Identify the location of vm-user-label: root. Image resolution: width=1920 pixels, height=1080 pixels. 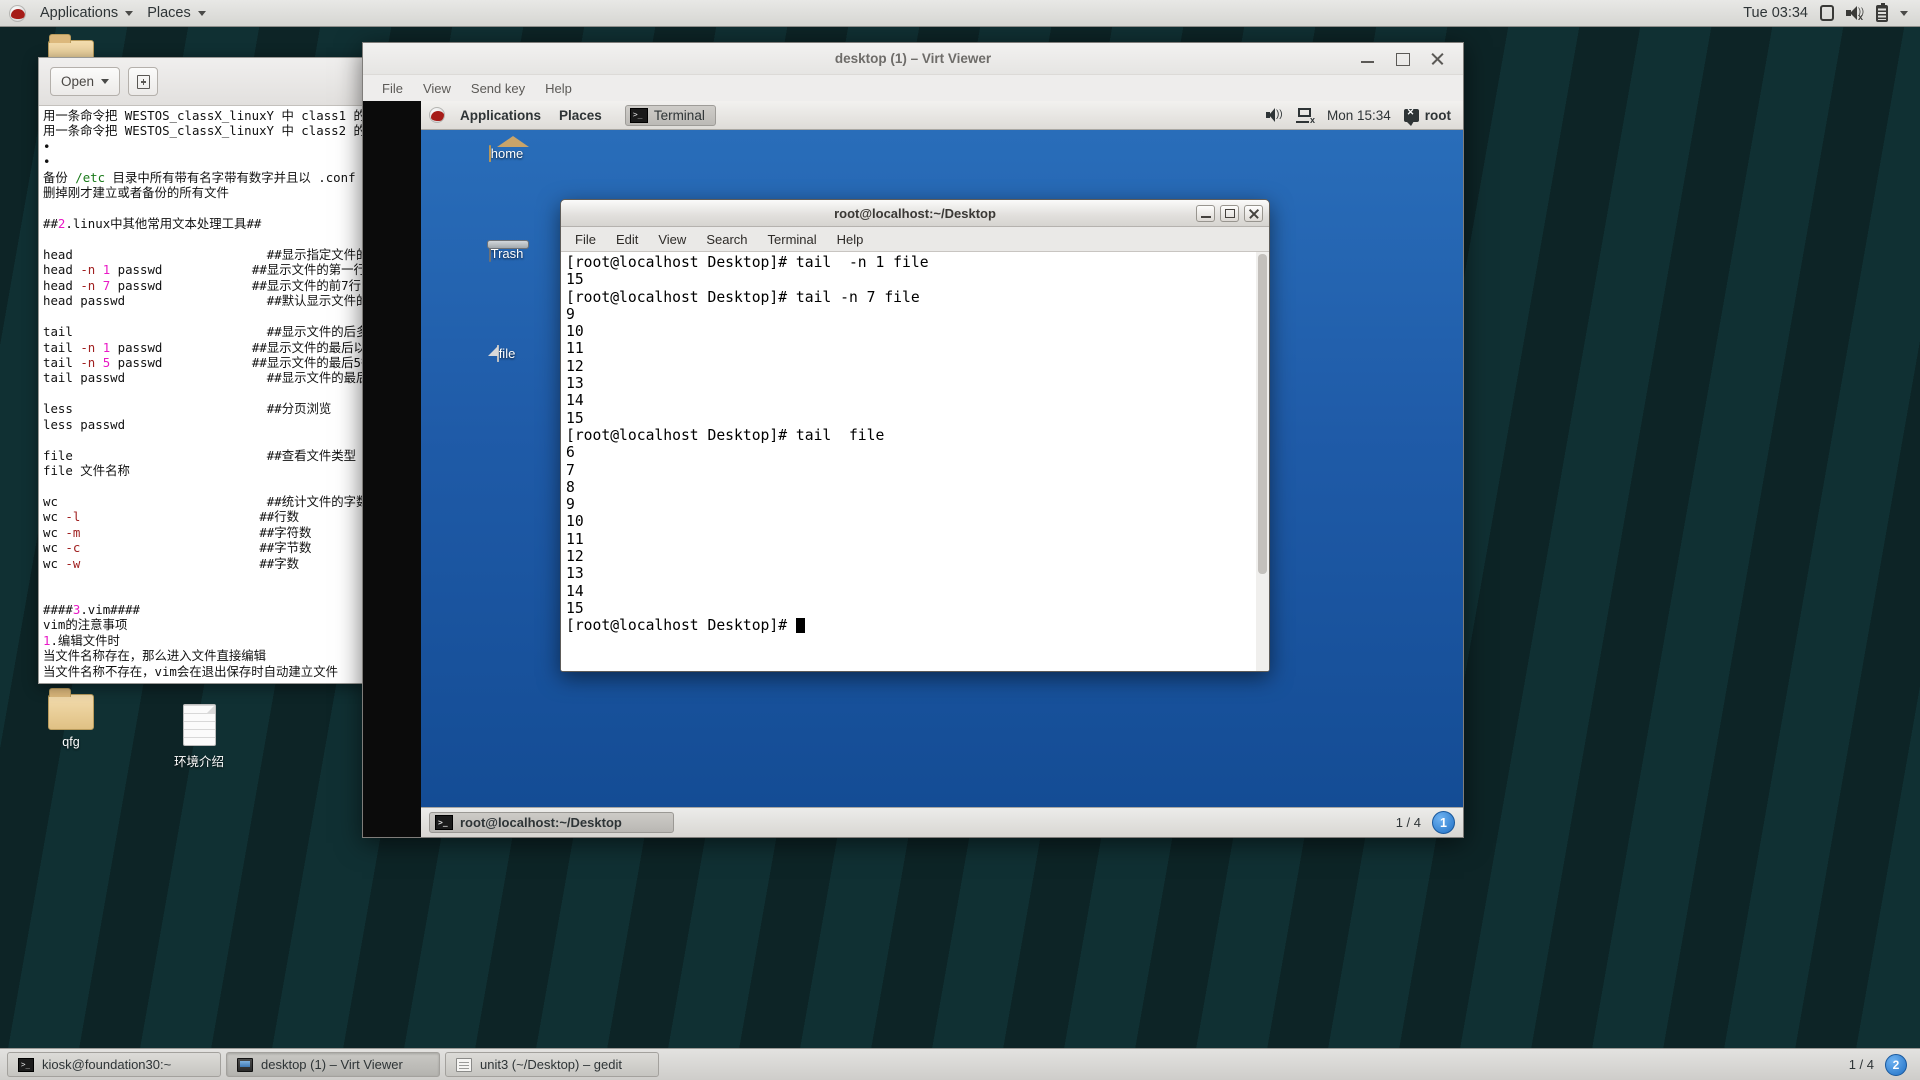
(1437, 115).